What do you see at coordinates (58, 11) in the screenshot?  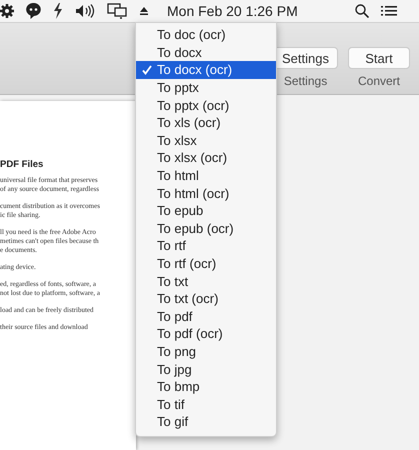 I see `bolt-icon` at bounding box center [58, 11].